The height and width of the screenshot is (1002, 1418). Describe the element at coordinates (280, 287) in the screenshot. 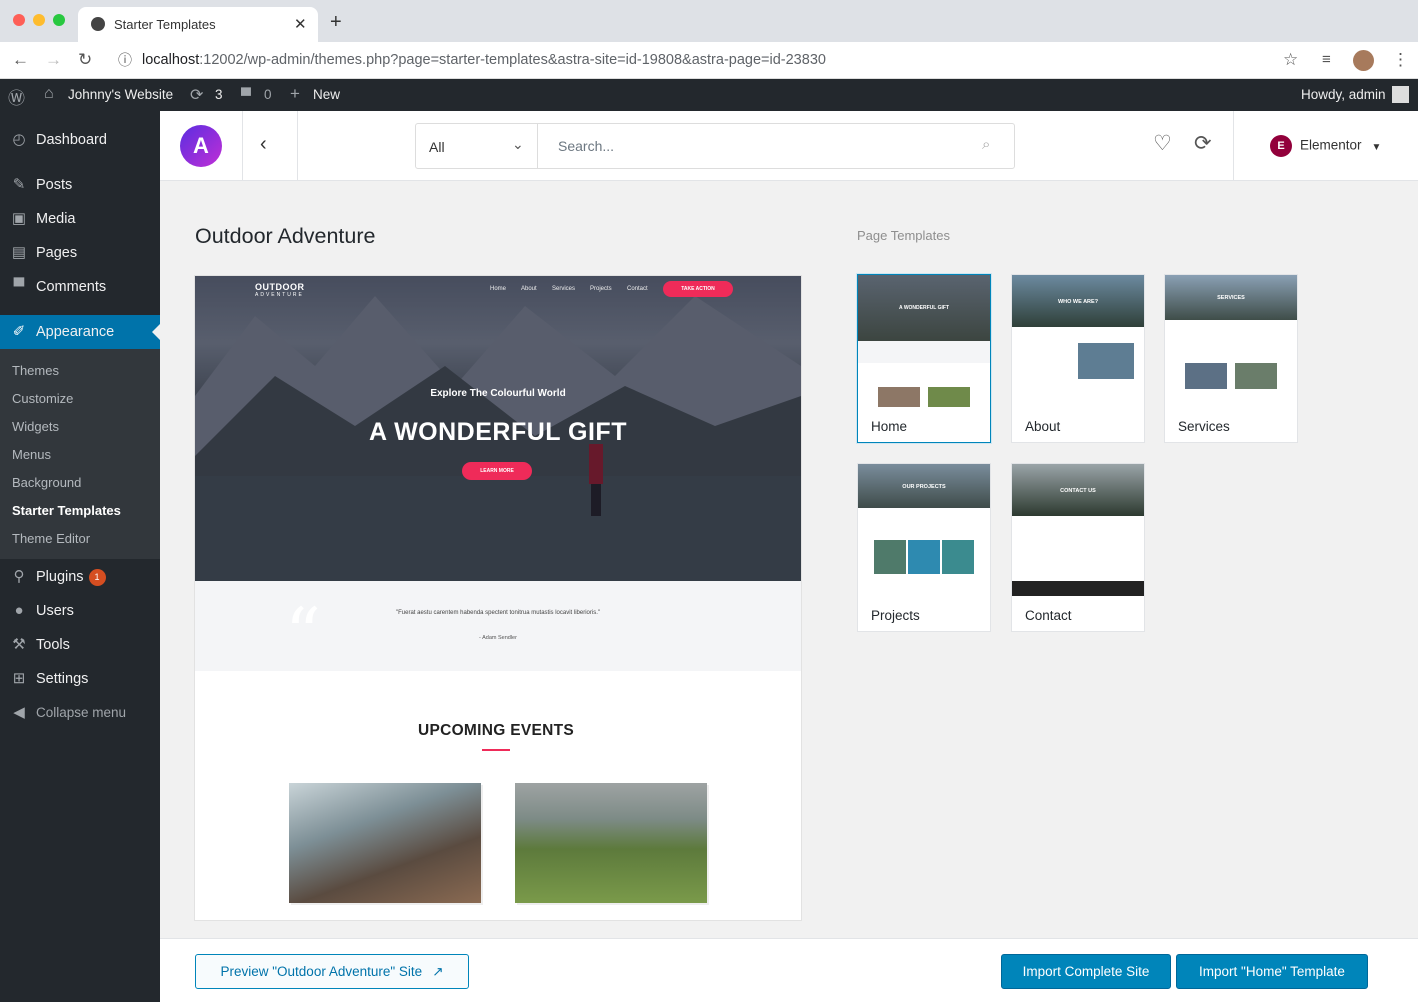

I see `logo-line1: OUTDOOR` at that location.